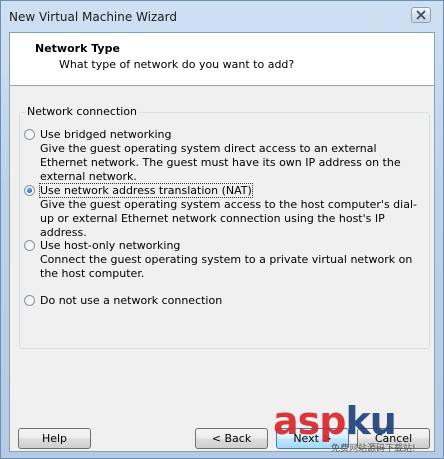 The image size is (444, 459). What do you see at coordinates (54, 438) in the screenshot?
I see `help-button: Help` at bounding box center [54, 438].